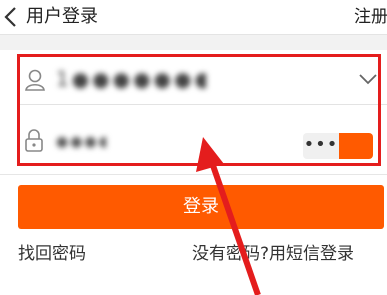  I want to click on password-visibility-toggle: •••, so click(338, 146).